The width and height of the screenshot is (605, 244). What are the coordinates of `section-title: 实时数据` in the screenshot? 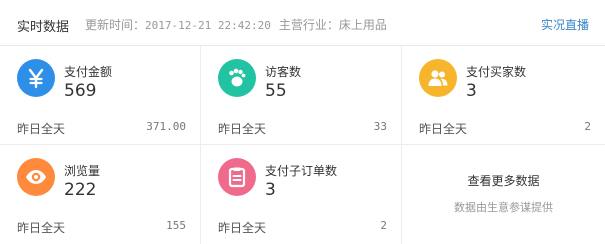 It's located at (43, 27).